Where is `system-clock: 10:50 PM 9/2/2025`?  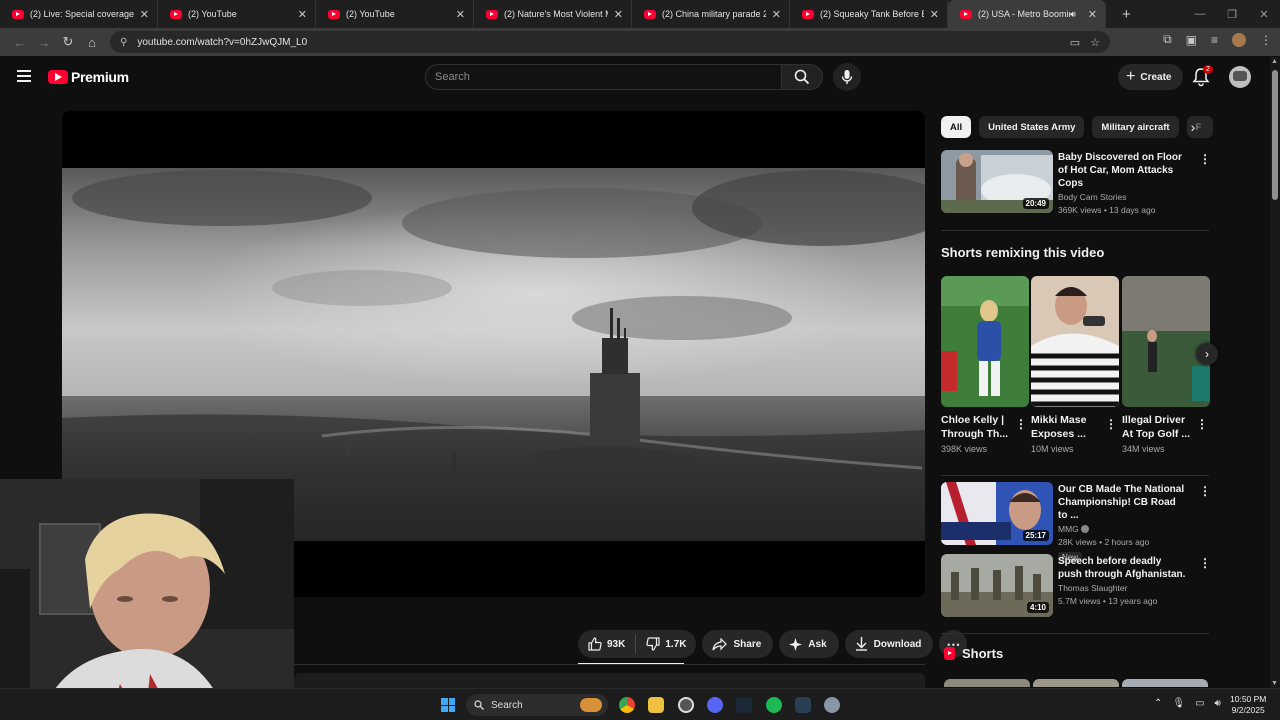
system-clock: 10:50 PM 9/2/2025 is located at coordinates (1248, 705).